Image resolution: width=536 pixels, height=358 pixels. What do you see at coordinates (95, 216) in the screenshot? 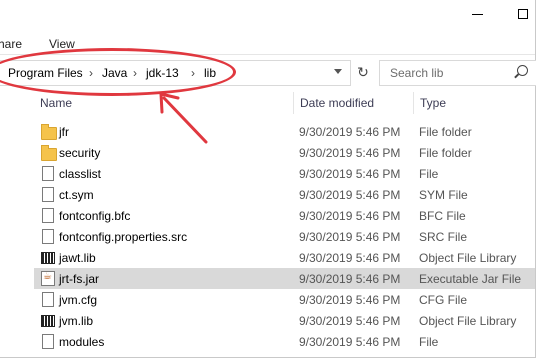
I see `file-name: fontconfig.bfc` at bounding box center [95, 216].